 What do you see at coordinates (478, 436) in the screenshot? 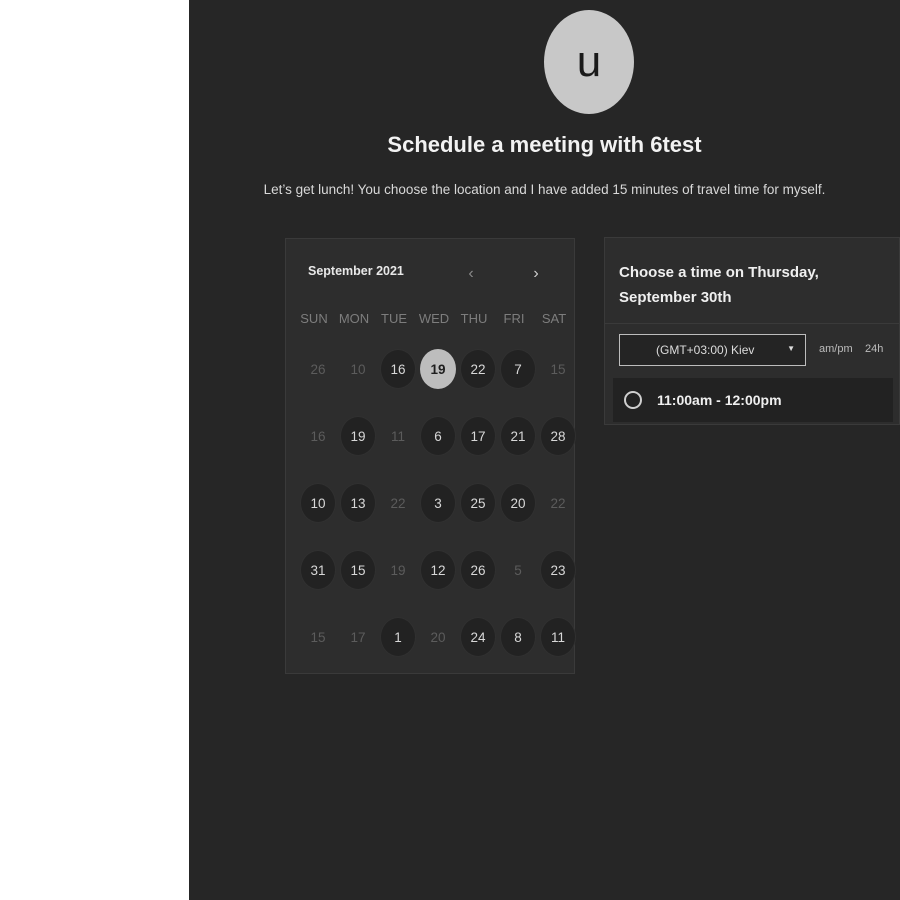
I see `calendar-day-available: 17` at bounding box center [478, 436].